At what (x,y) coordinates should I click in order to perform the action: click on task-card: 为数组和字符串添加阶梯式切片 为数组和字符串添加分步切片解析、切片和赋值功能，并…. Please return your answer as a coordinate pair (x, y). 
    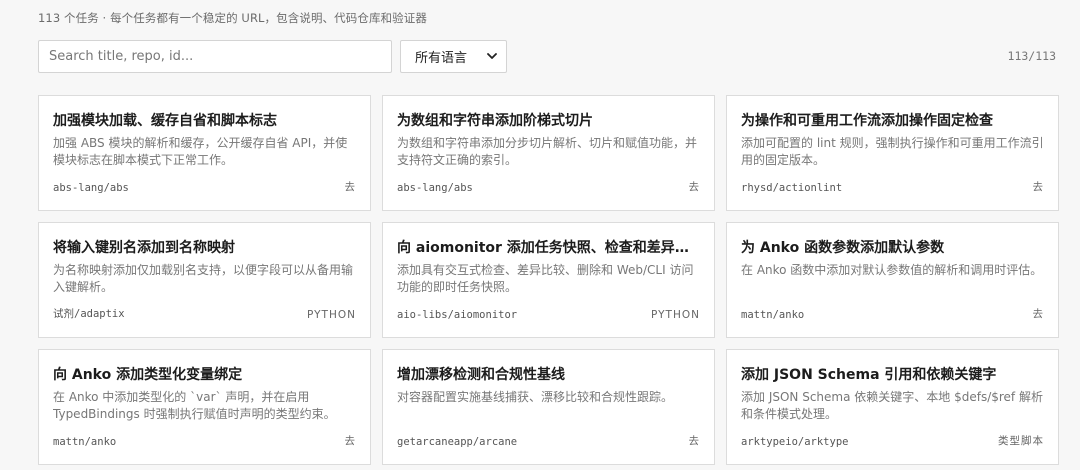
    Looking at the image, I should click on (548, 153).